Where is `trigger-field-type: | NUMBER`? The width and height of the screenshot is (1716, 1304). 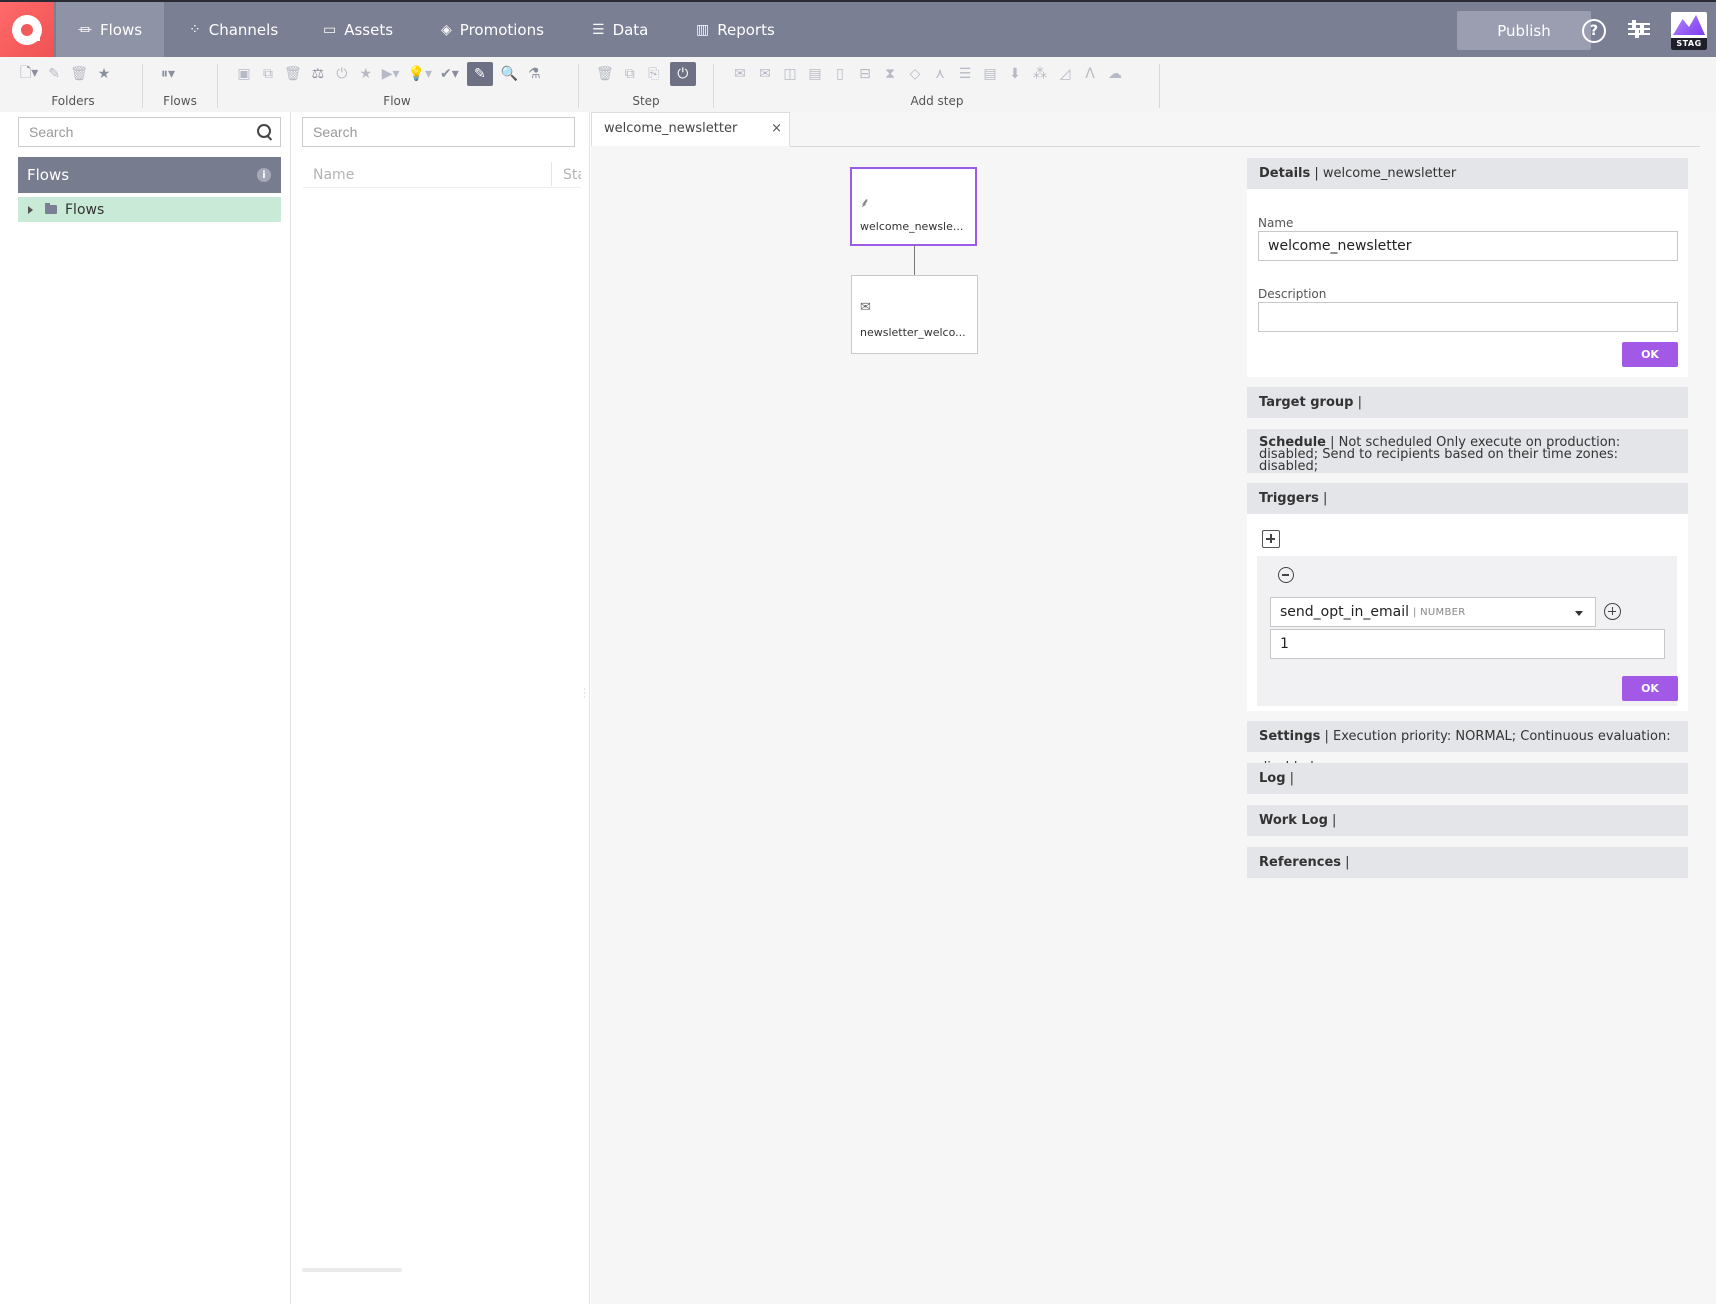
trigger-field-type: | NUMBER is located at coordinates (1439, 612).